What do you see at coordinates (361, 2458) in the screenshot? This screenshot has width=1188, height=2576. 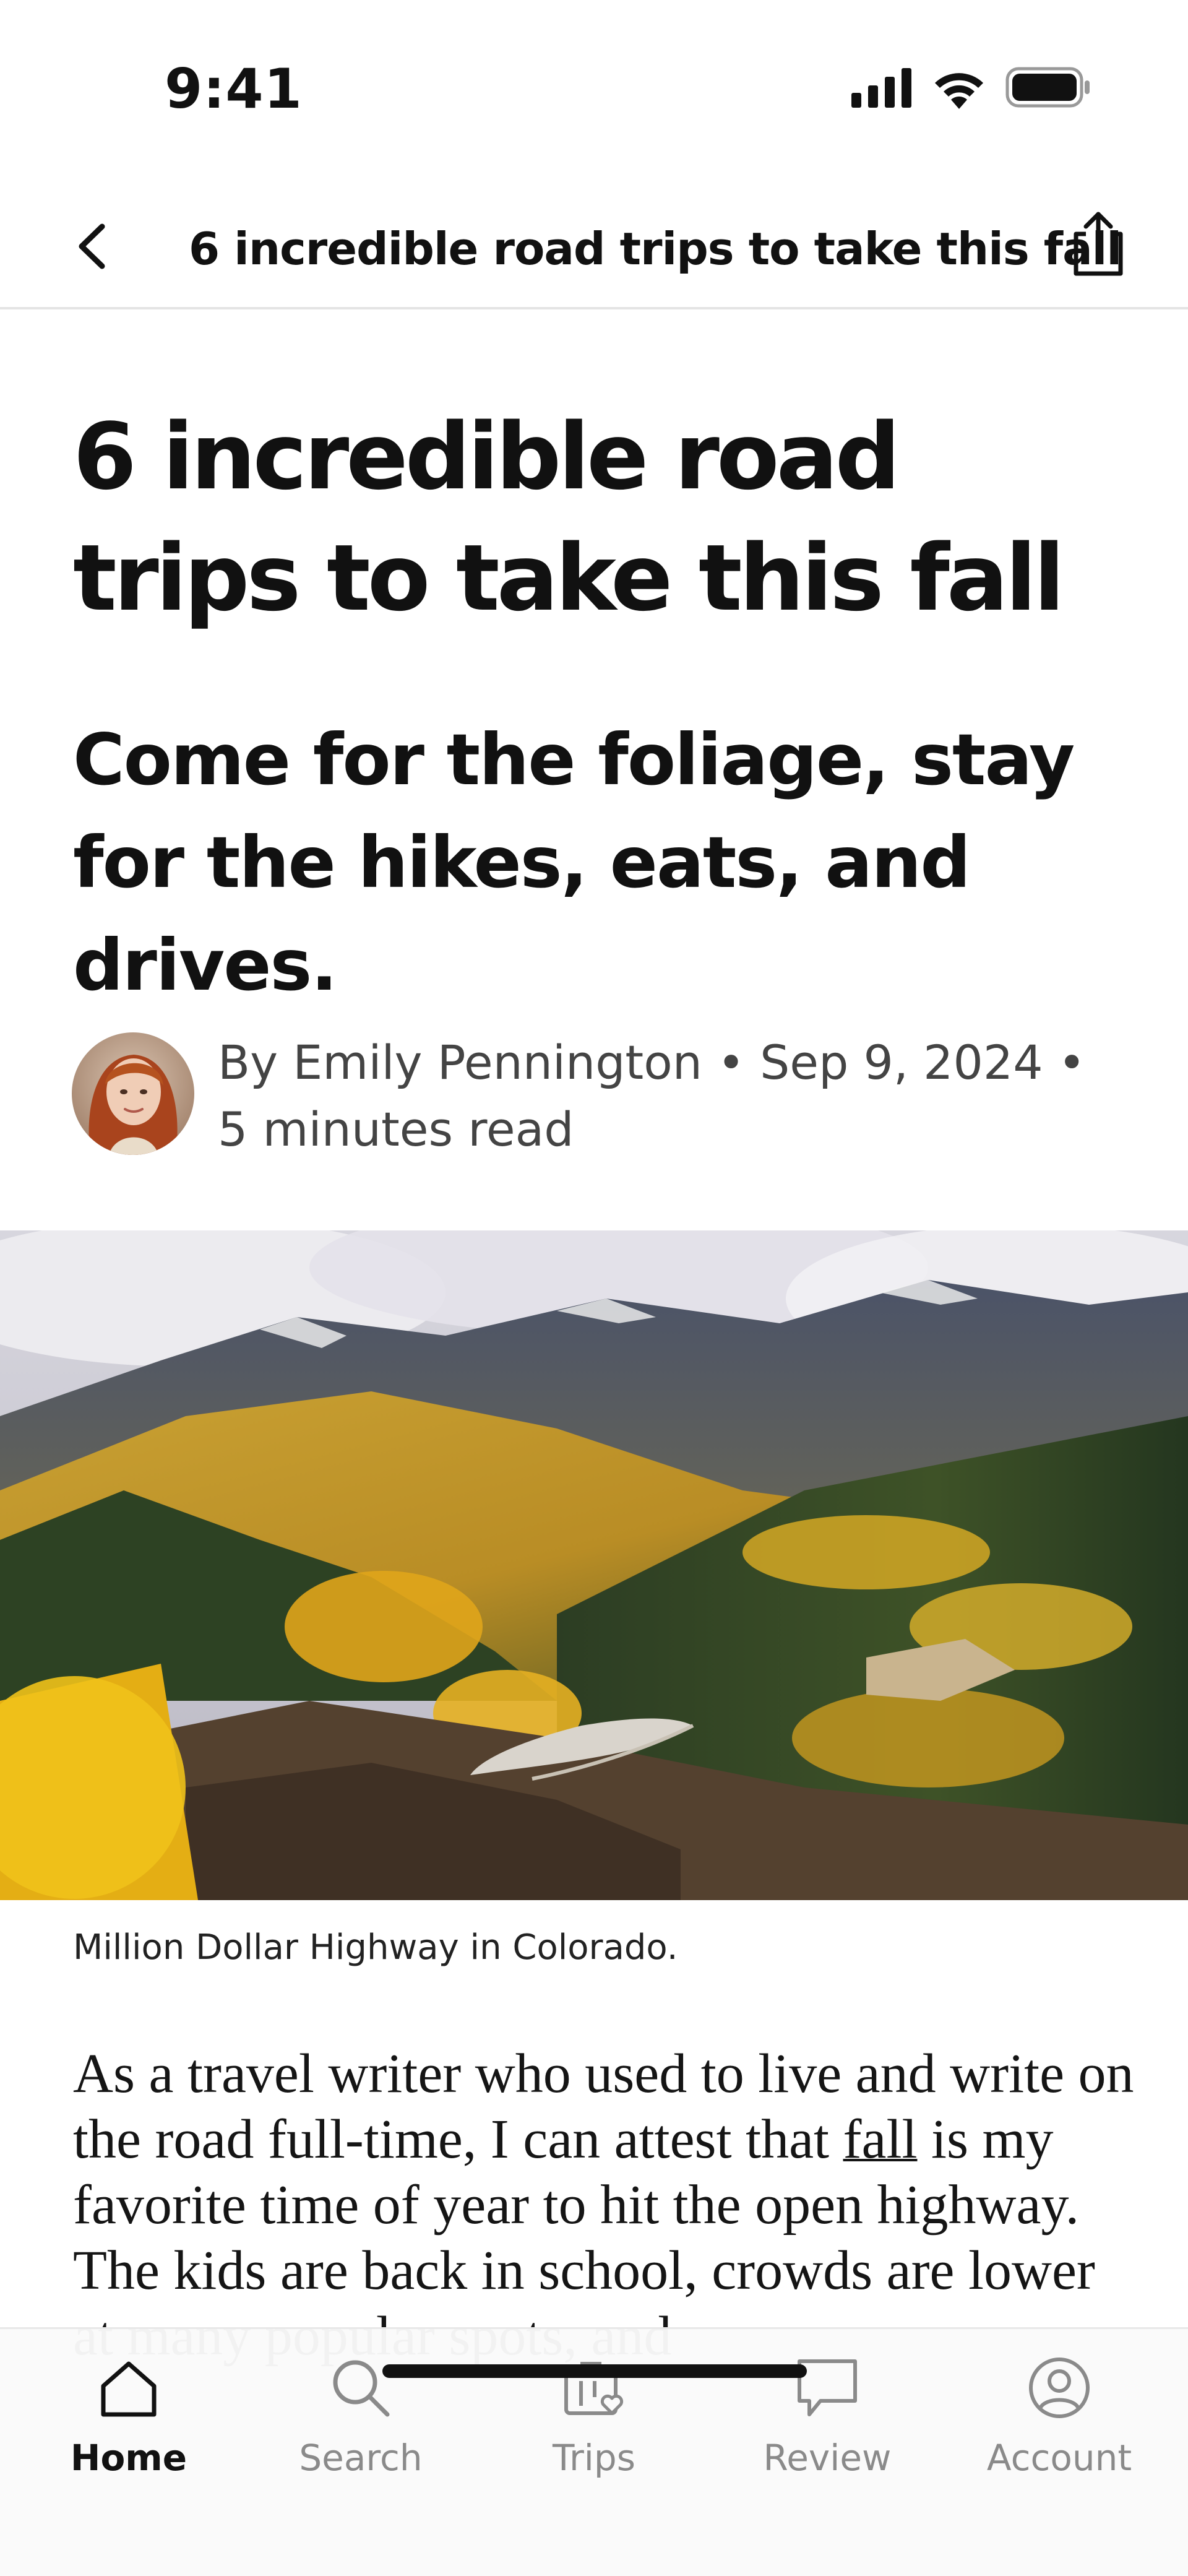 I see `tab-label-search: Search` at bounding box center [361, 2458].